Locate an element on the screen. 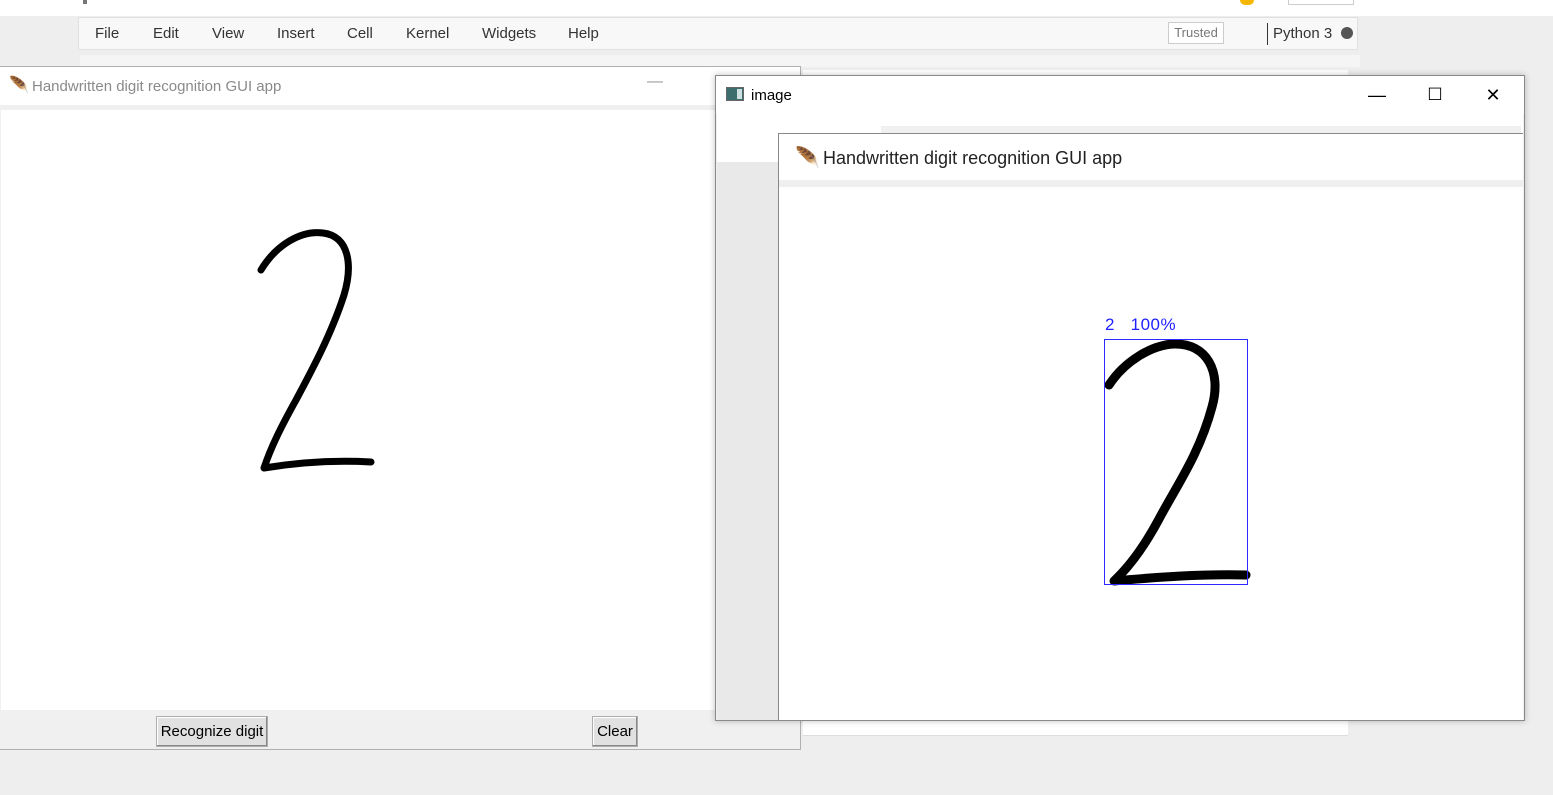 This screenshot has width=1553, height=795. menu-edit: Edit is located at coordinates (166, 33).